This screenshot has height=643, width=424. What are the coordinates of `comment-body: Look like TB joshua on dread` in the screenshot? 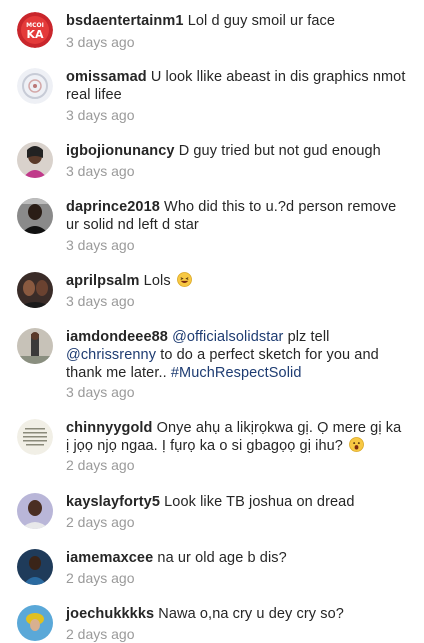 It's located at (259, 502).